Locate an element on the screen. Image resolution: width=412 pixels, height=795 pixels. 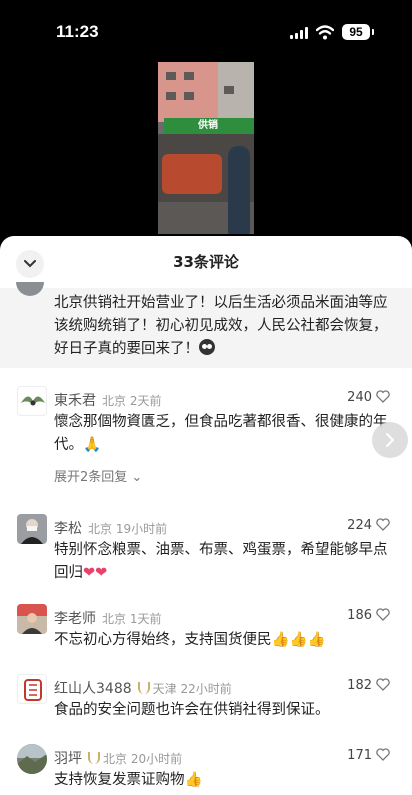
comment-meta: 北京 1天前 is located at coordinates (132, 619).